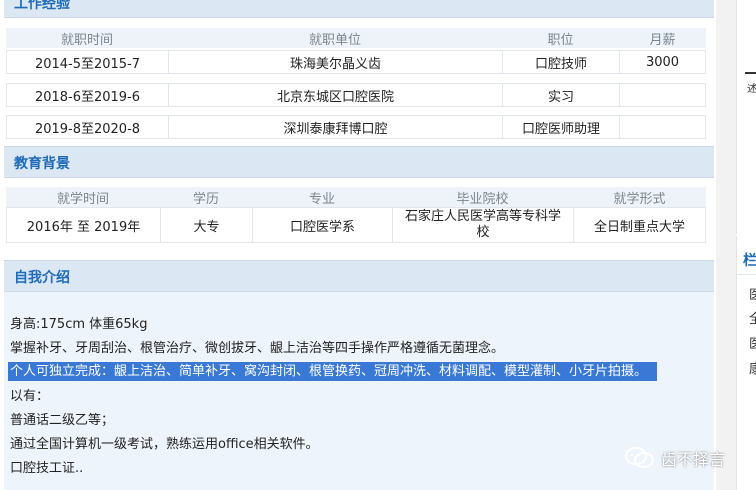  I want to click on intro-line: 口腔技工证.., so click(47, 468).